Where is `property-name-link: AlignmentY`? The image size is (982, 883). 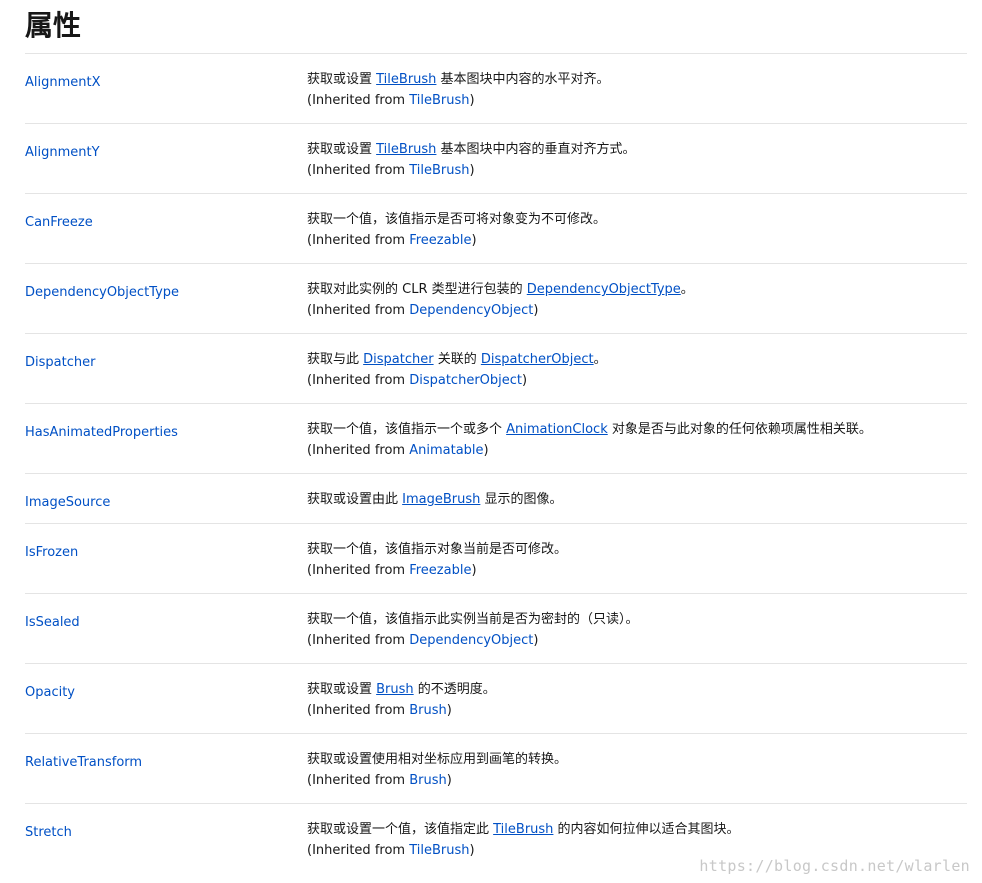
property-name-link: AlignmentY is located at coordinates (62, 152).